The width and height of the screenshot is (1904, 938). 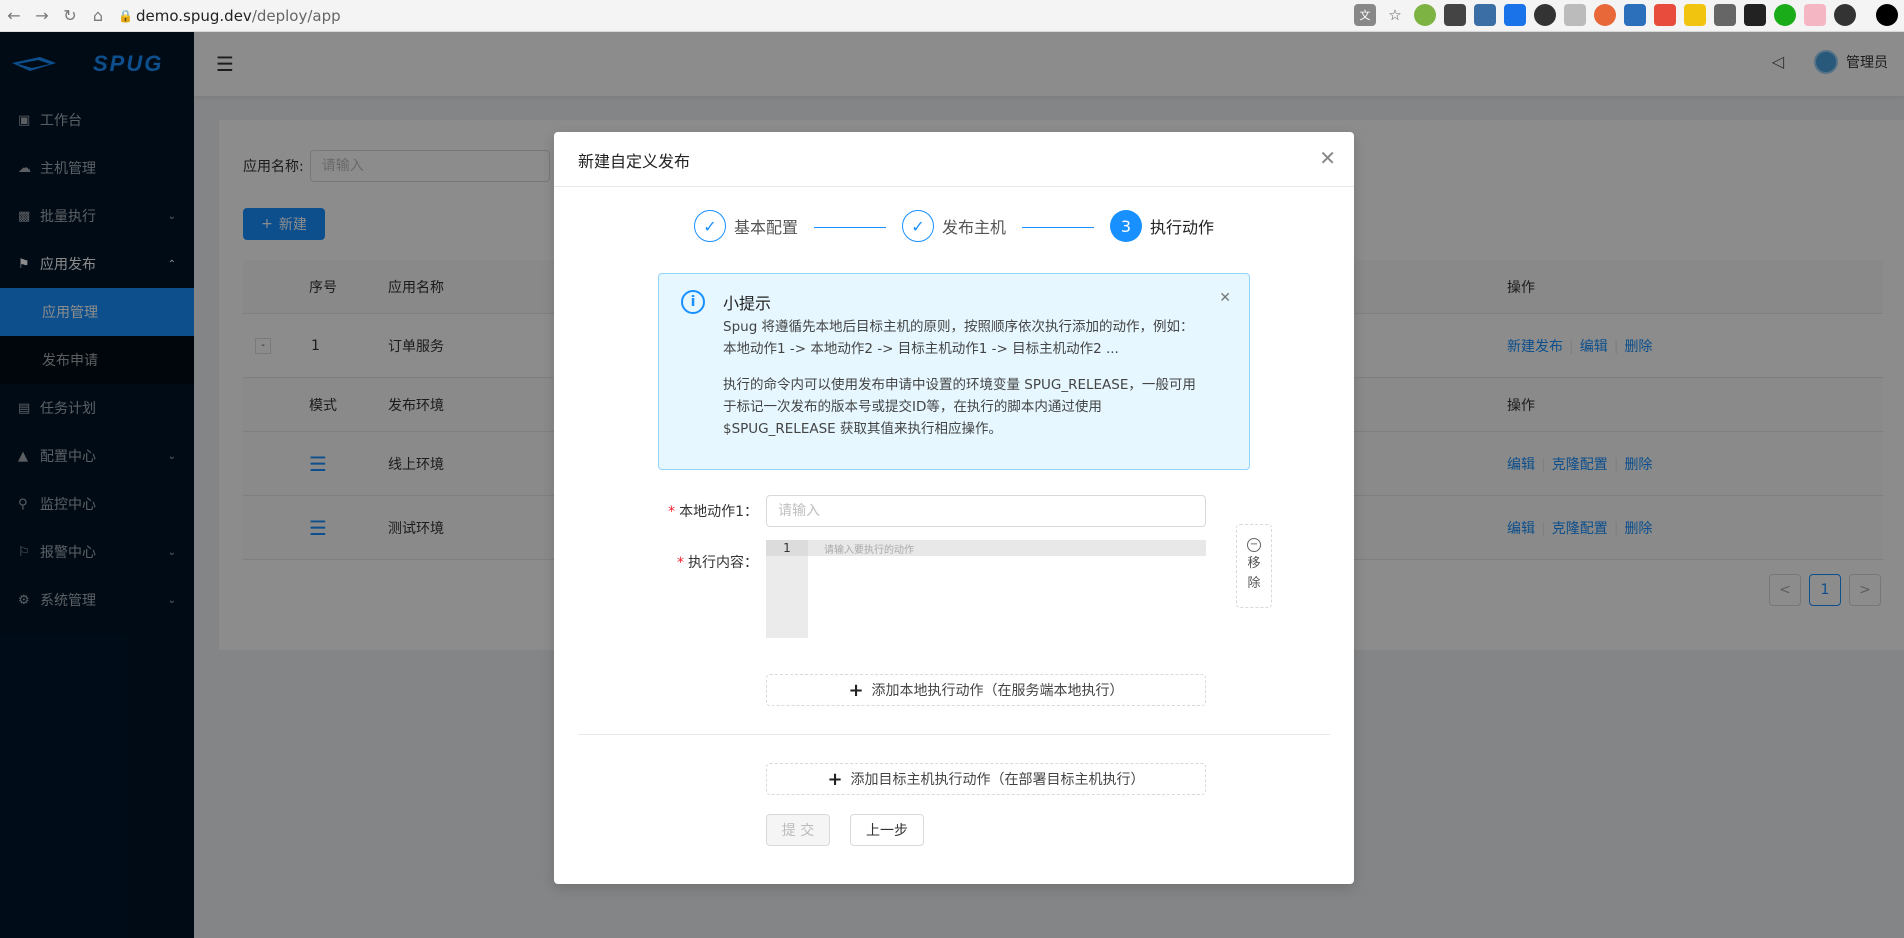 I want to click on modal-title: 新建自定义发布, so click(x=634, y=161).